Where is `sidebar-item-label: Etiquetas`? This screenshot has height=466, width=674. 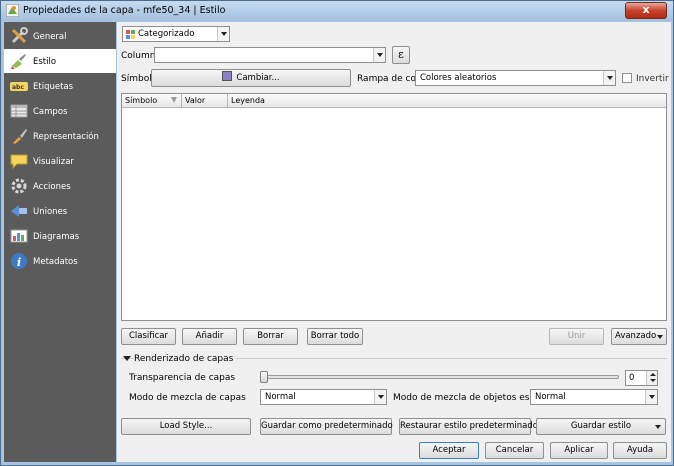 sidebar-item-label: Etiquetas is located at coordinates (53, 87).